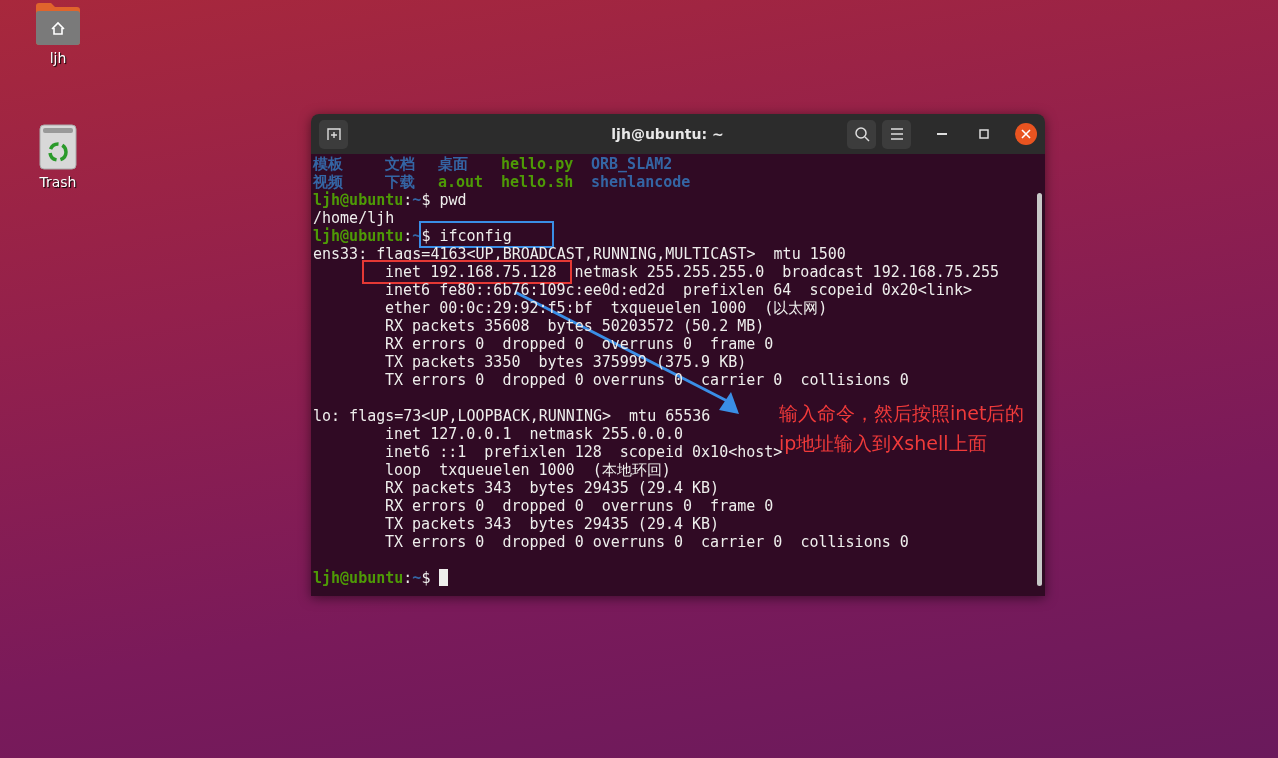 This screenshot has width=1278, height=758. What do you see at coordinates (444, 200) in the screenshot?
I see `terminal-text: $ pwd` at bounding box center [444, 200].